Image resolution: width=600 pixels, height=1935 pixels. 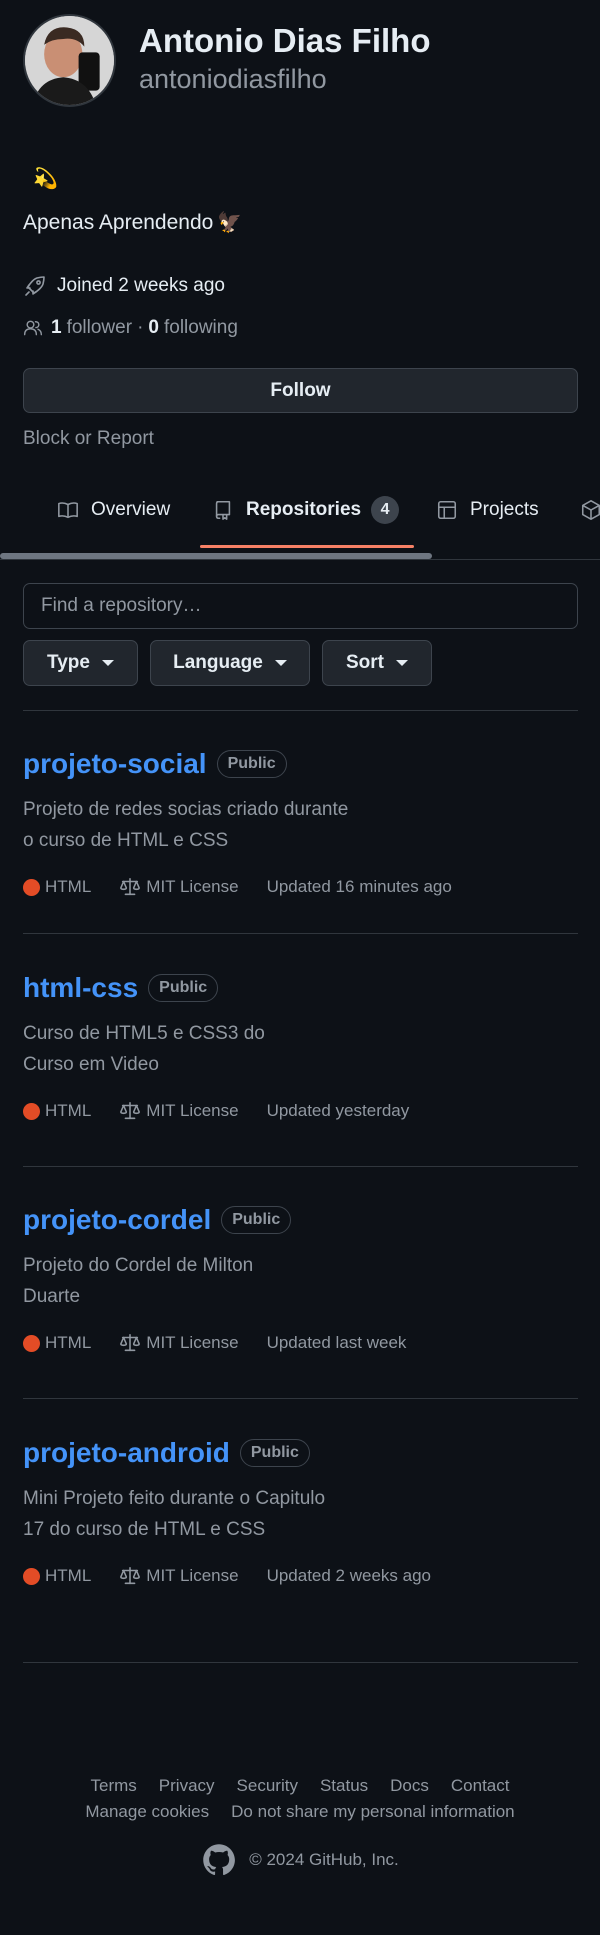 What do you see at coordinates (117, 1220) in the screenshot?
I see `repo-name-link: projeto-cordel` at bounding box center [117, 1220].